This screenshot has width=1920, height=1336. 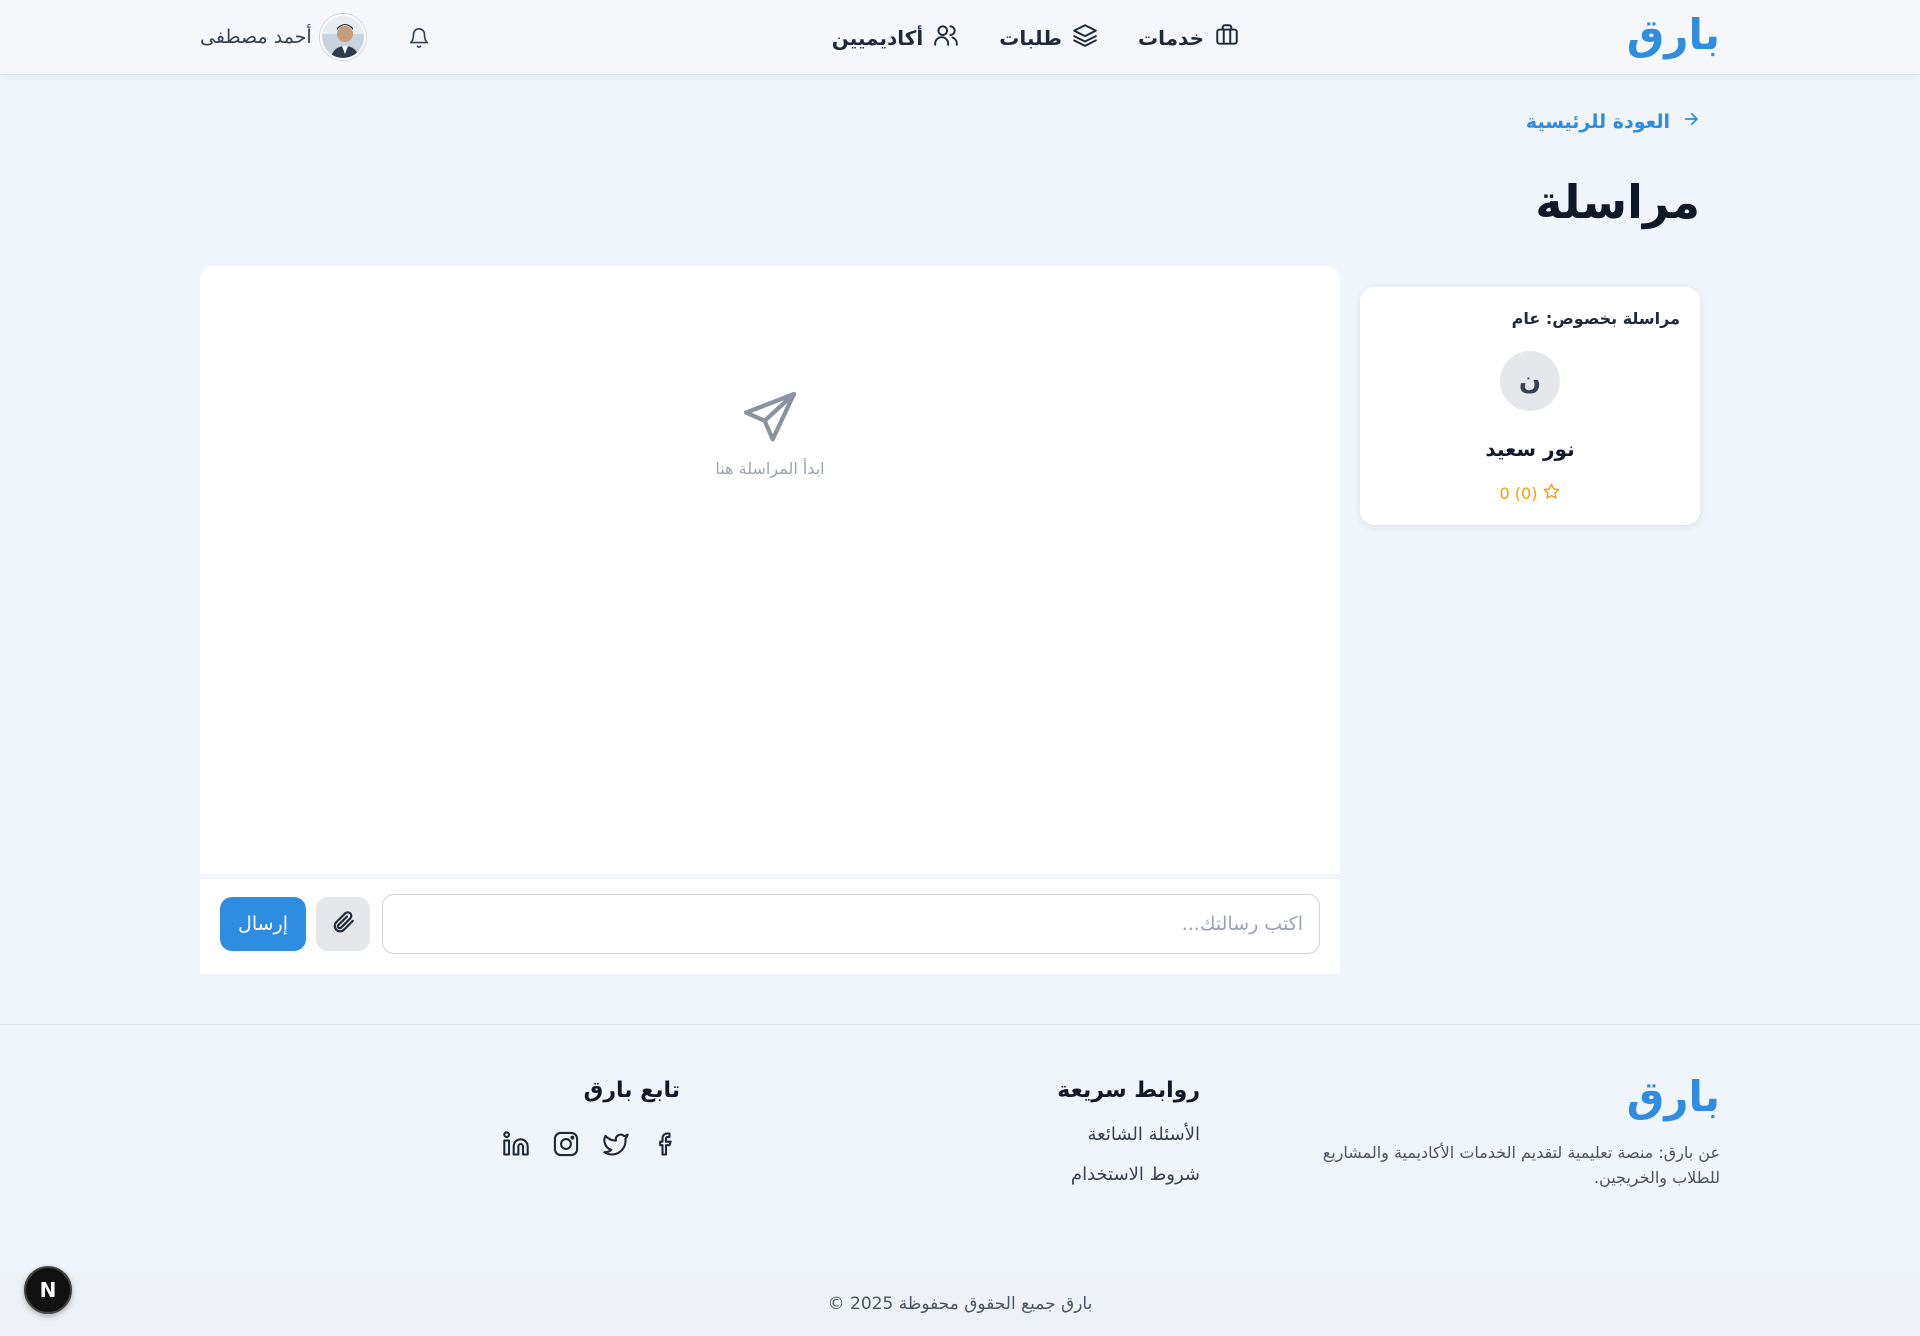 I want to click on copyright-text: © 2025 بارق جميع الحقوق محفوظة, so click(x=960, y=1304).